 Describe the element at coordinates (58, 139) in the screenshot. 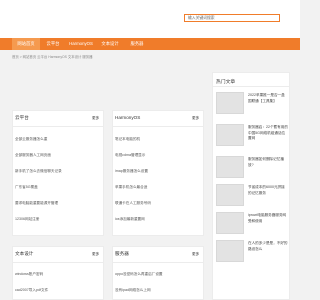

I see `list-item: 全部云服务器怎么重` at that location.